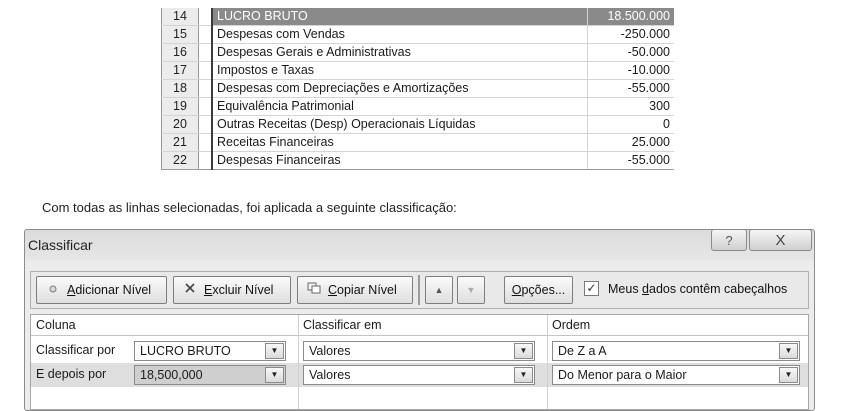  I want to click on cell-value: 25.000, so click(630, 142).